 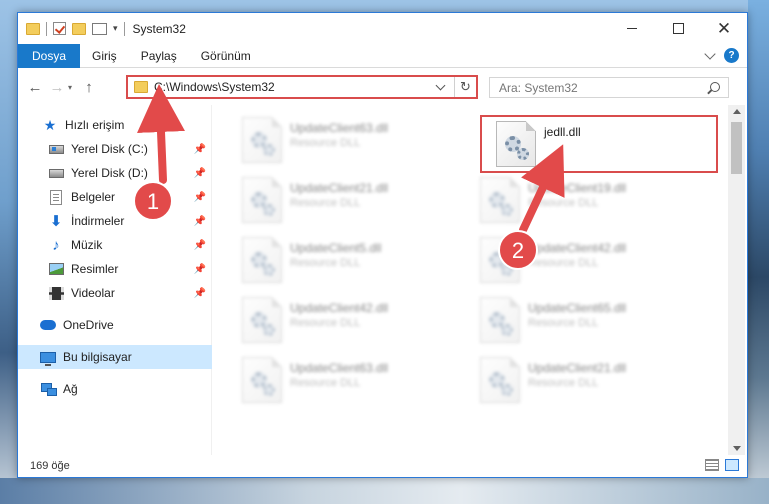 What do you see at coordinates (109, 173) in the screenshot?
I see `sidebar-item-label: Yerel Disk (D:)` at bounding box center [109, 173].